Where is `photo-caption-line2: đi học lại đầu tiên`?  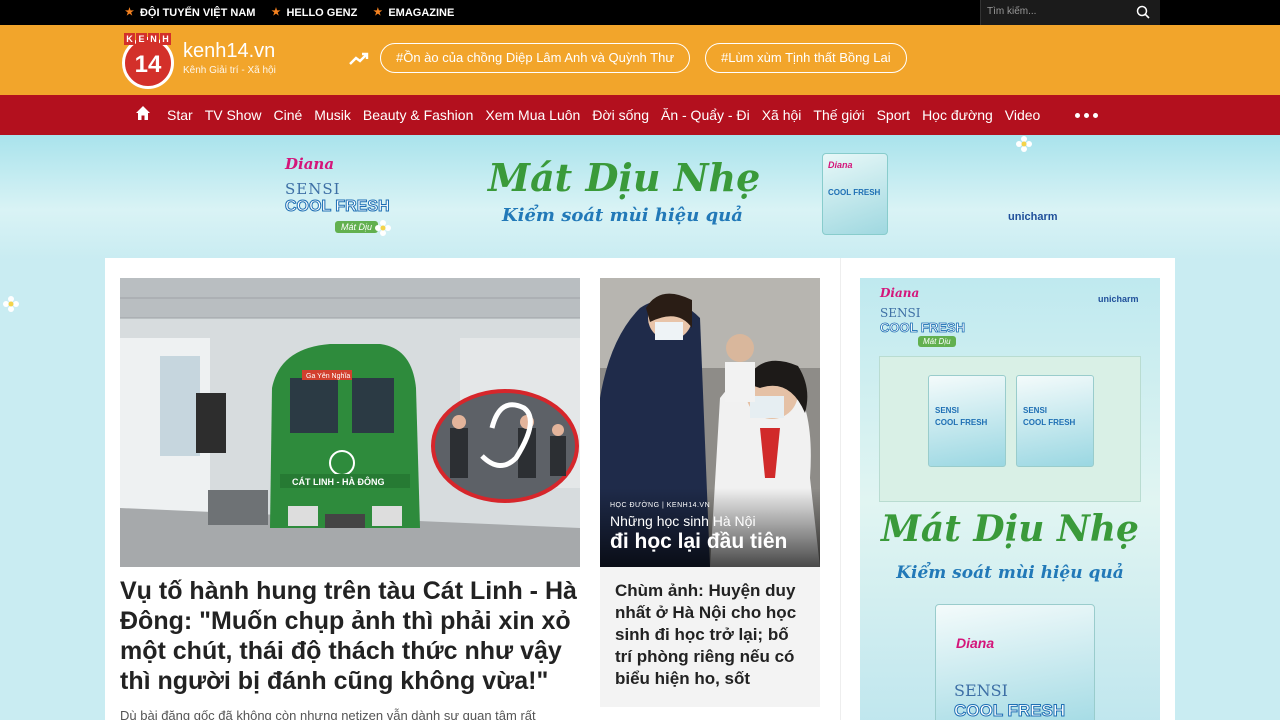 photo-caption-line2: đi học lại đầu tiên is located at coordinates (699, 541).